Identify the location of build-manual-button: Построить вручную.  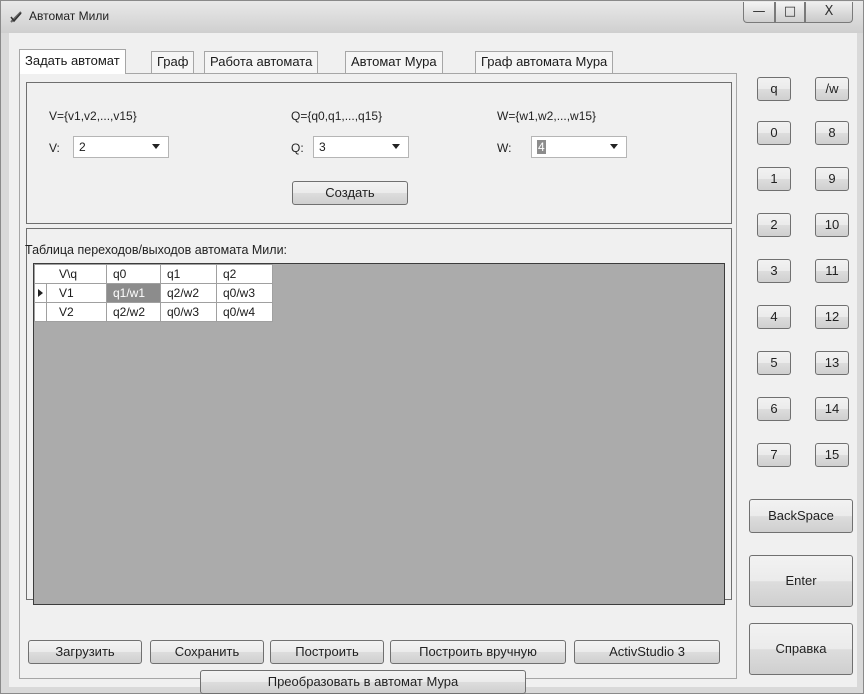
(478, 652).